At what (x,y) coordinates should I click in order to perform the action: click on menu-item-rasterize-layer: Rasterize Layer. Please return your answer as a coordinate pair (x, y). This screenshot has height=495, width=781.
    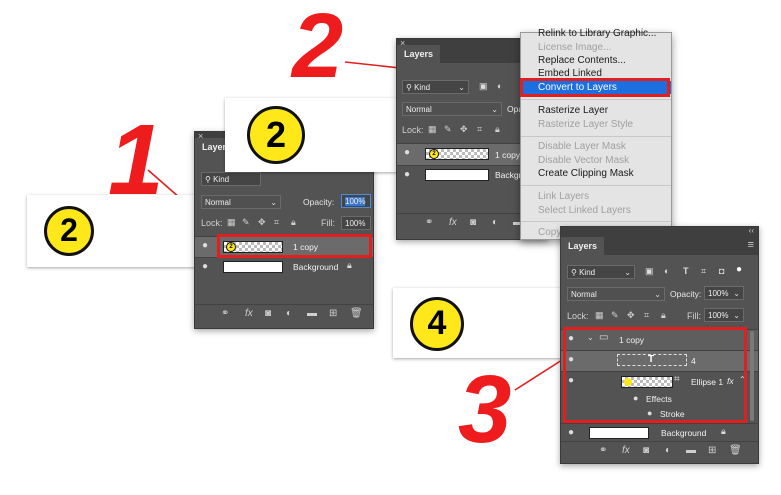
    Looking at the image, I should click on (596, 110).